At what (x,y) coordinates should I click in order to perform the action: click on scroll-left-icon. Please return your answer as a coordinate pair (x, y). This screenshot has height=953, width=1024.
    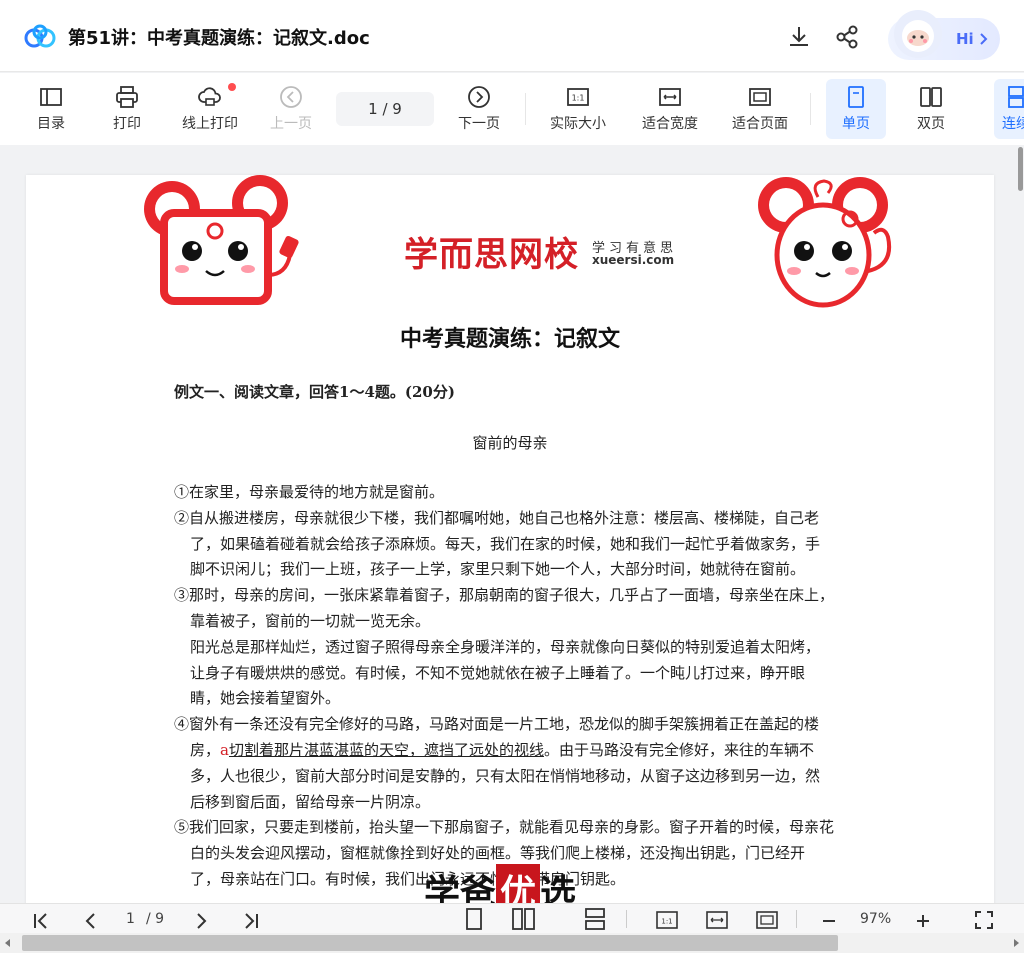
    Looking at the image, I should click on (8, 943).